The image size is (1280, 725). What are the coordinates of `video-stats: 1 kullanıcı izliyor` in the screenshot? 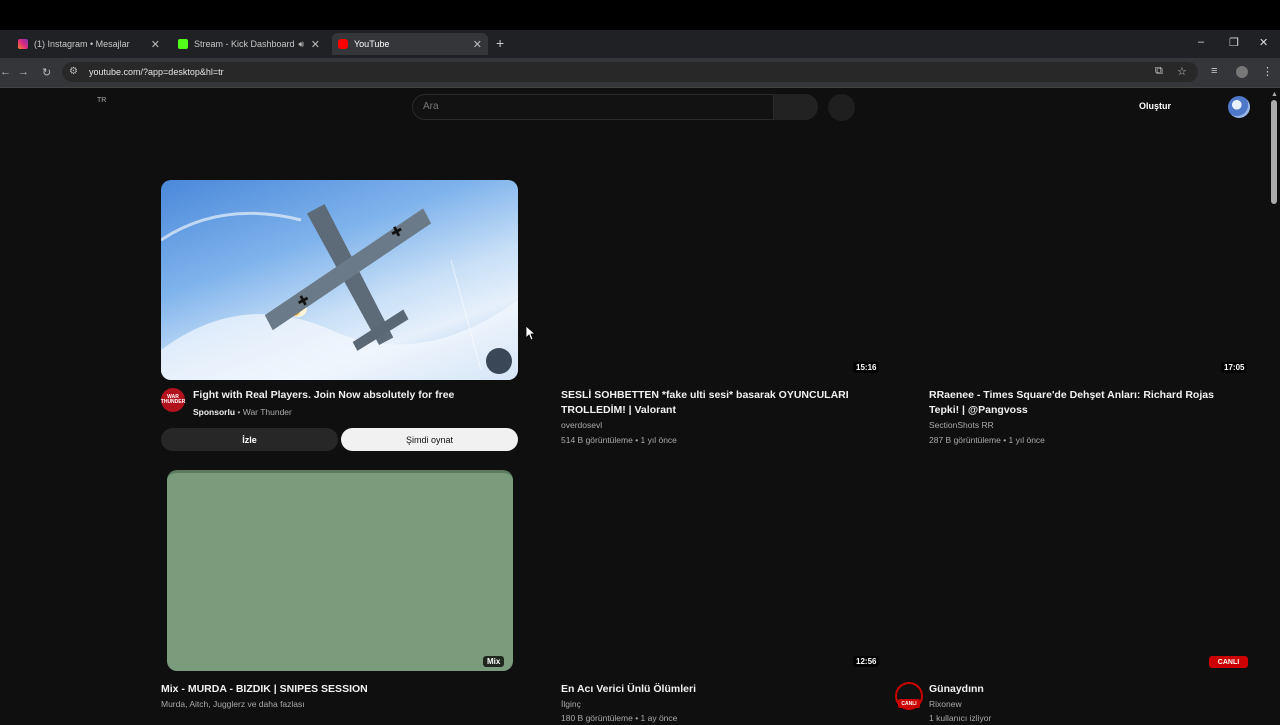 It's located at (960, 718).